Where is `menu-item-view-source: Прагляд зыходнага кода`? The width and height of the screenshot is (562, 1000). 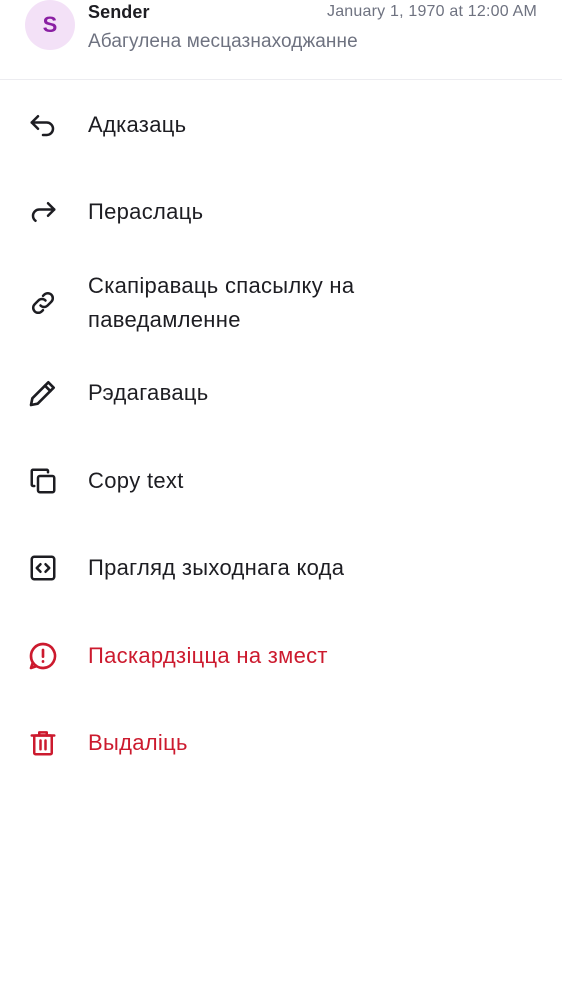
menu-item-view-source: Прагляд зыходнага кода is located at coordinates (281, 568).